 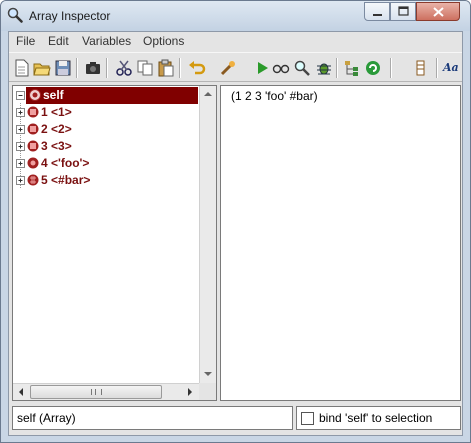 What do you see at coordinates (208, 374) in the screenshot?
I see `scroll-down-icon` at bounding box center [208, 374].